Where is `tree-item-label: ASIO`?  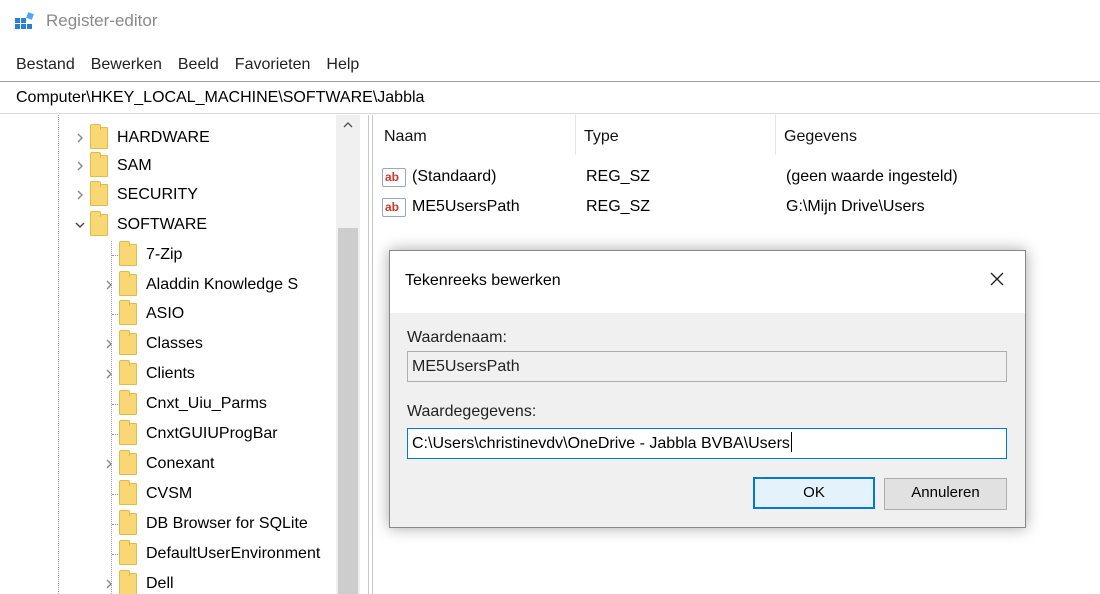
tree-item-label: ASIO is located at coordinates (165, 313).